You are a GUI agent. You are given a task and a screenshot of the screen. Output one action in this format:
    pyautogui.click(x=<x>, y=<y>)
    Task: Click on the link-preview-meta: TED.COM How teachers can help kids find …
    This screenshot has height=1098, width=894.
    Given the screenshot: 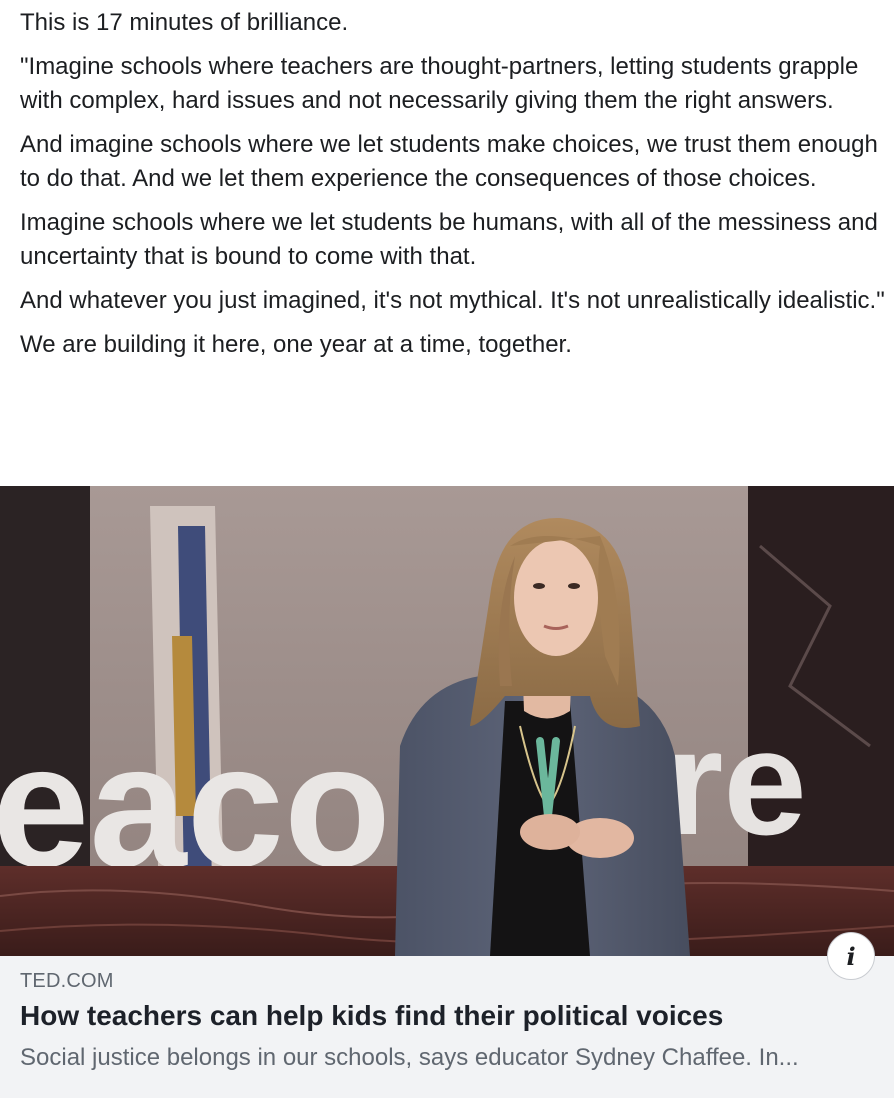 What is the action you would take?
    pyautogui.click(x=447, y=1027)
    